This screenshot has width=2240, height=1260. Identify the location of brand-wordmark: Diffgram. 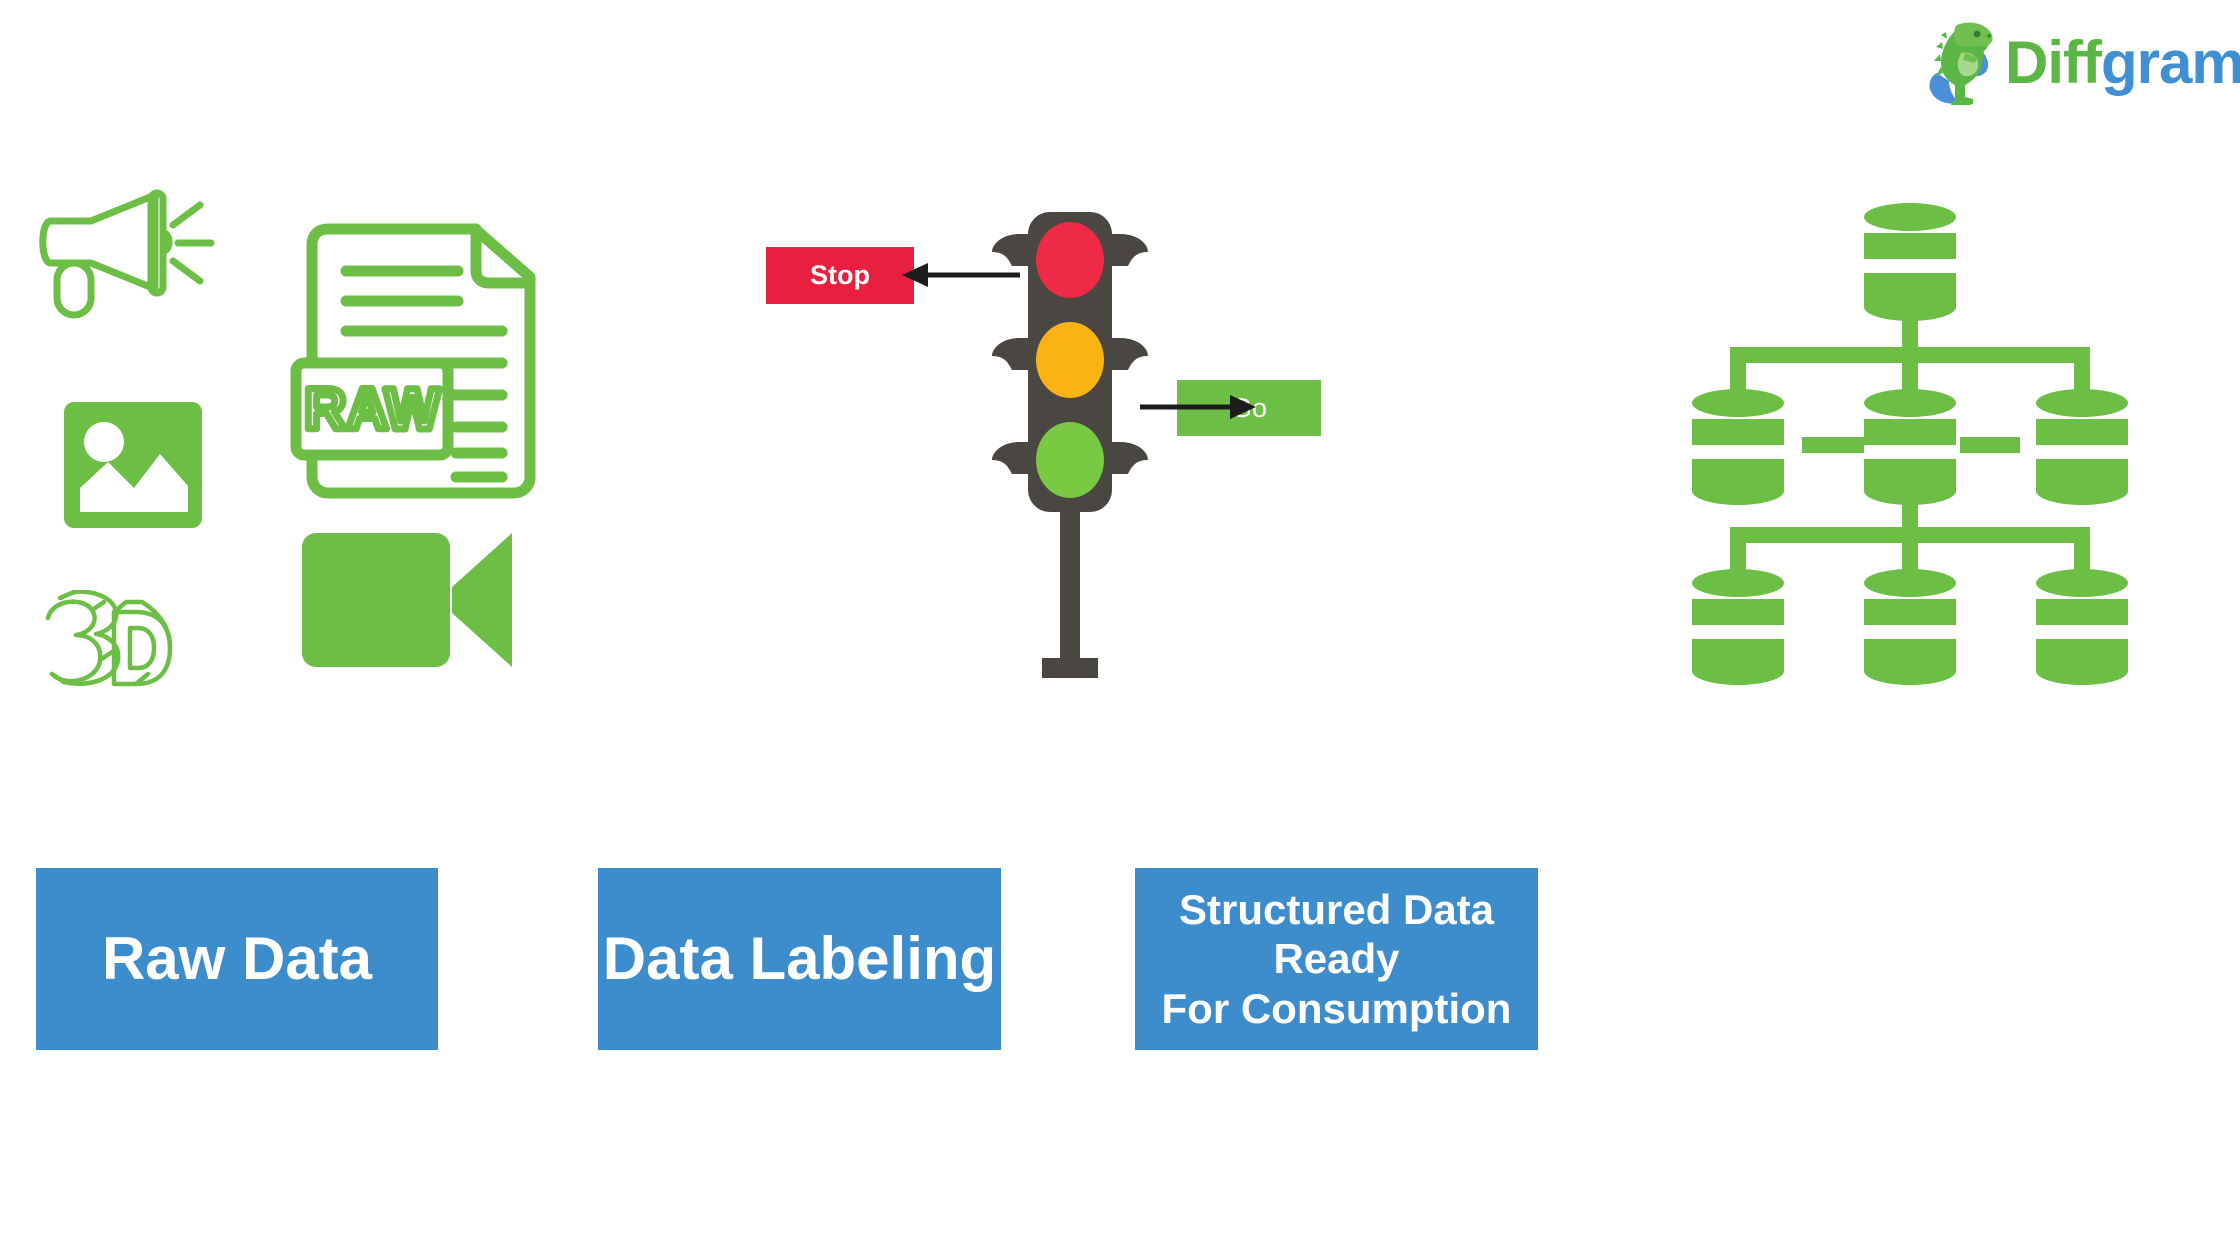
(2122, 63).